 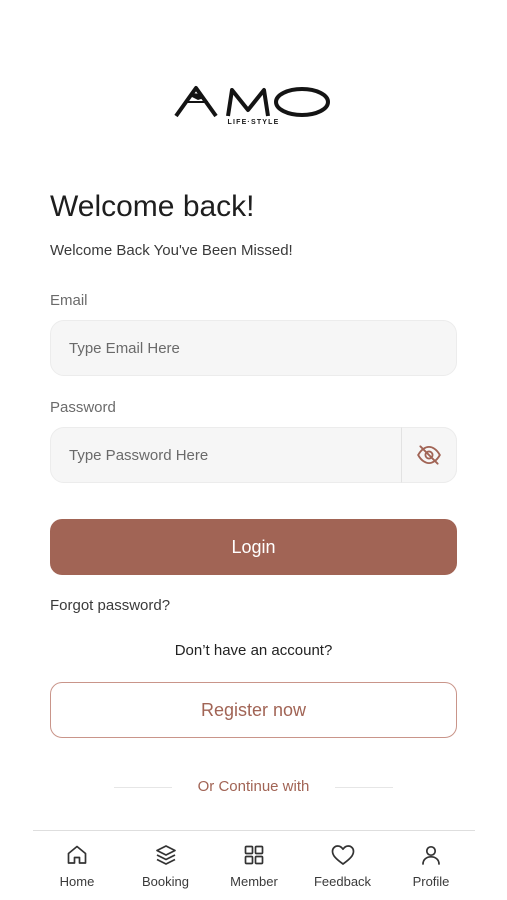 What do you see at coordinates (110, 605) in the screenshot?
I see `forgot-password-link: Forgot password?` at bounding box center [110, 605].